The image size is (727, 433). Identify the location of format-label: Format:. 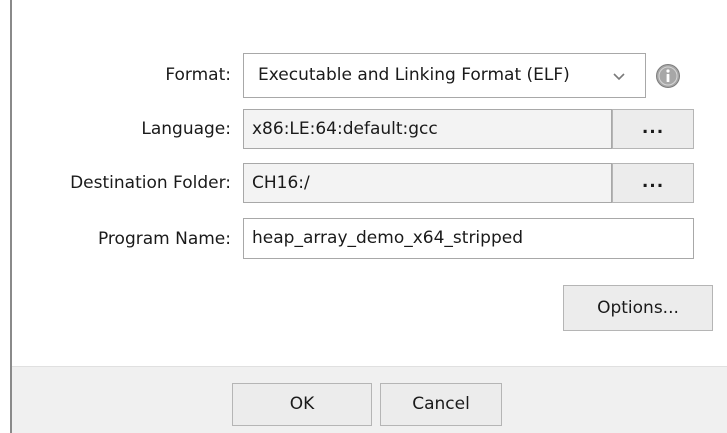
(198, 75).